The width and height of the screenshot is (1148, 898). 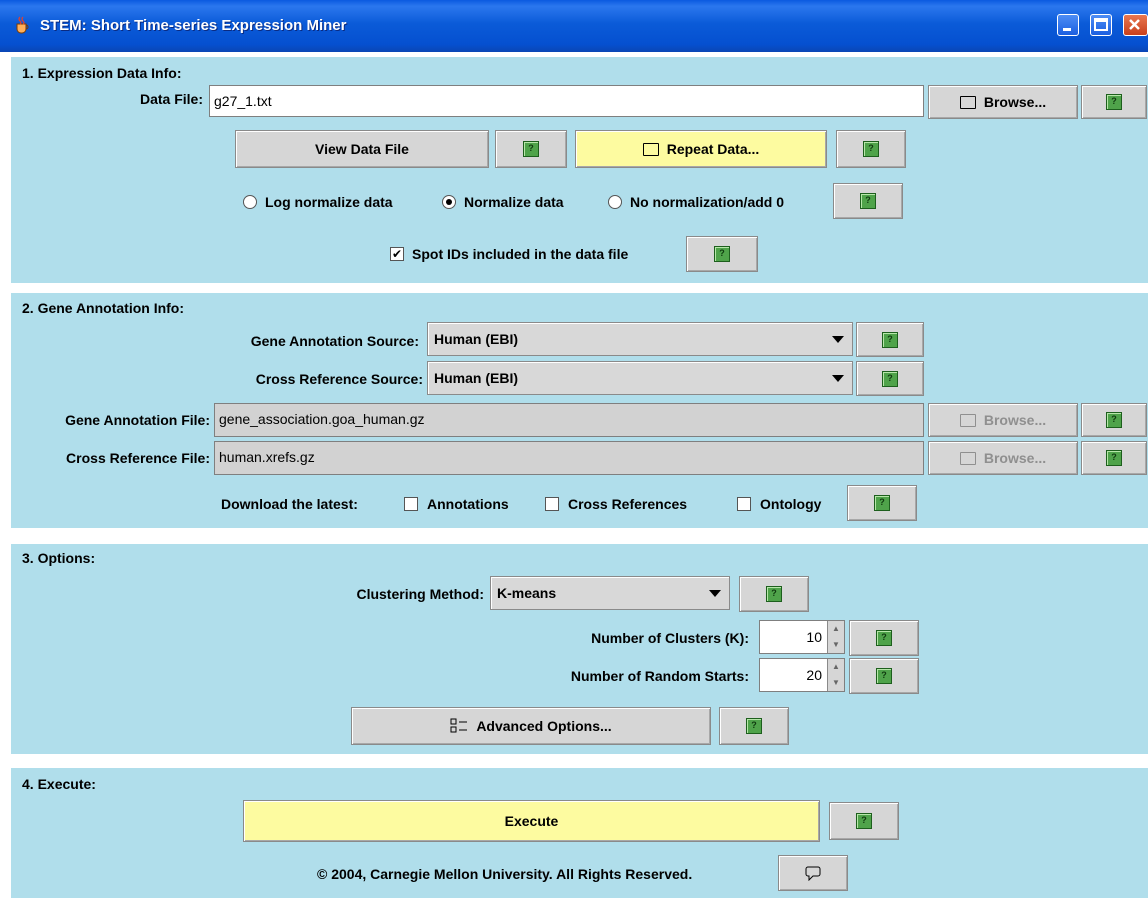 I want to click on close-button, so click(x=1135, y=25).